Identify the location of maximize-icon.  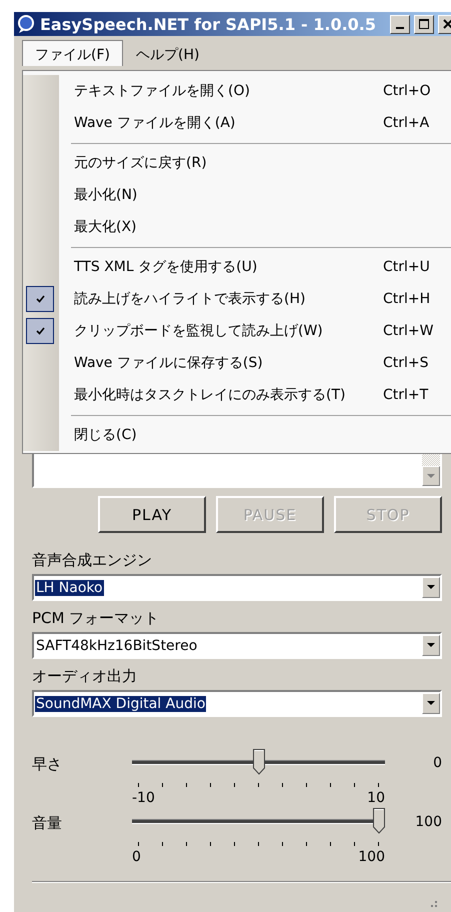
(424, 24).